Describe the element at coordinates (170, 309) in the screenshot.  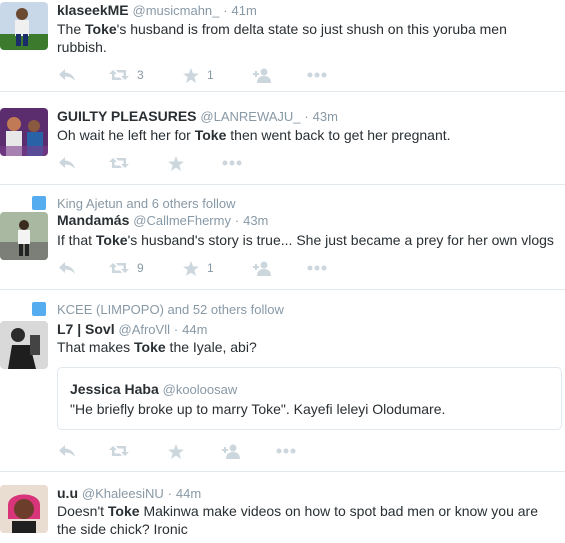
I see `follow-context: KCEE (LIMPOPO) and 52 others follow` at that location.